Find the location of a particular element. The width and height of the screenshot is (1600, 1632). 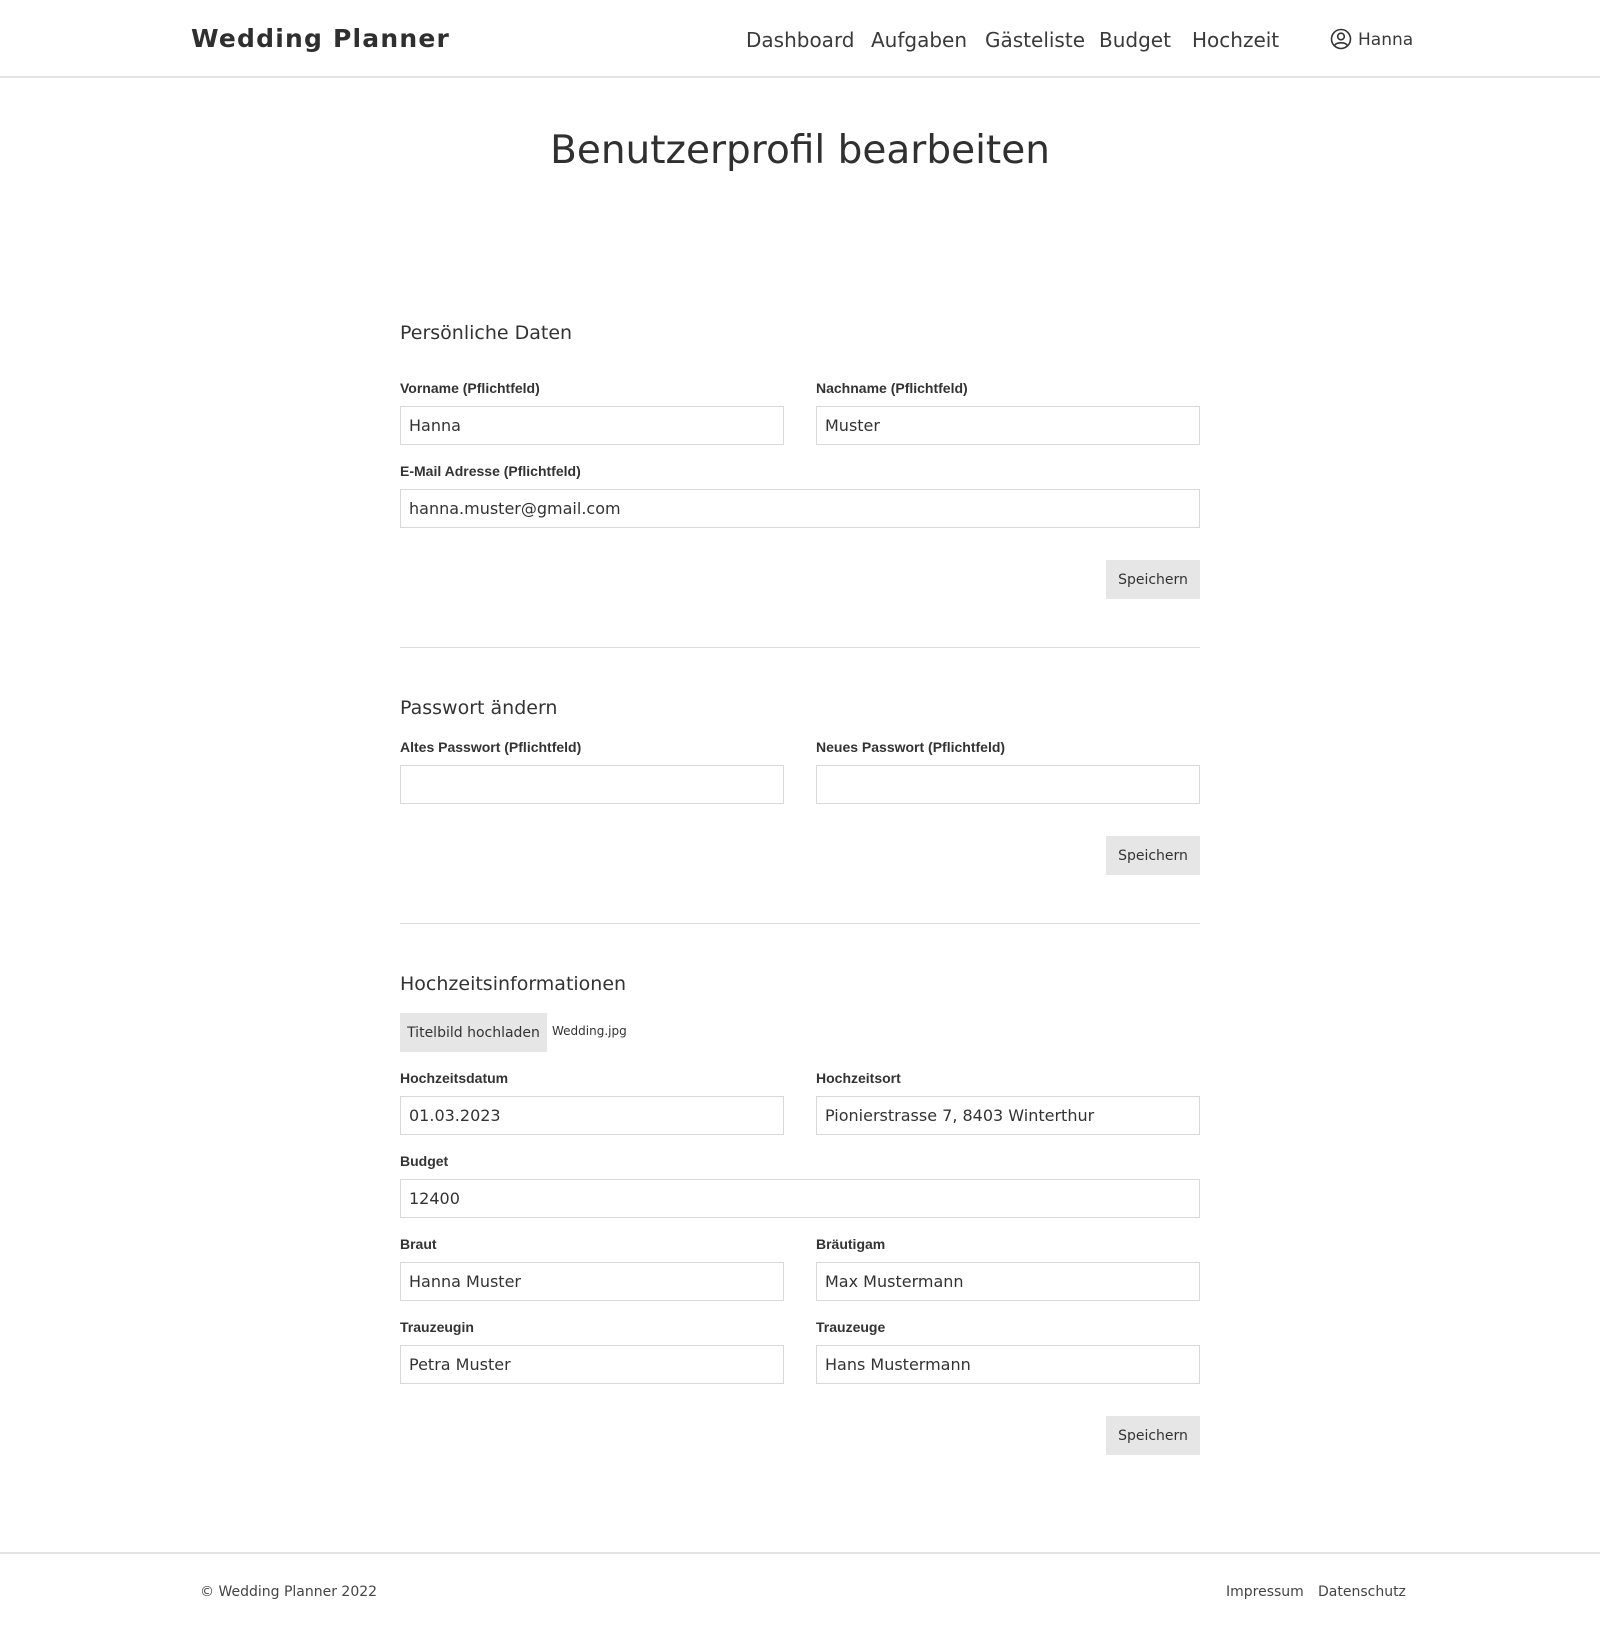

bestman-label: Trauzeuge is located at coordinates (851, 1327).